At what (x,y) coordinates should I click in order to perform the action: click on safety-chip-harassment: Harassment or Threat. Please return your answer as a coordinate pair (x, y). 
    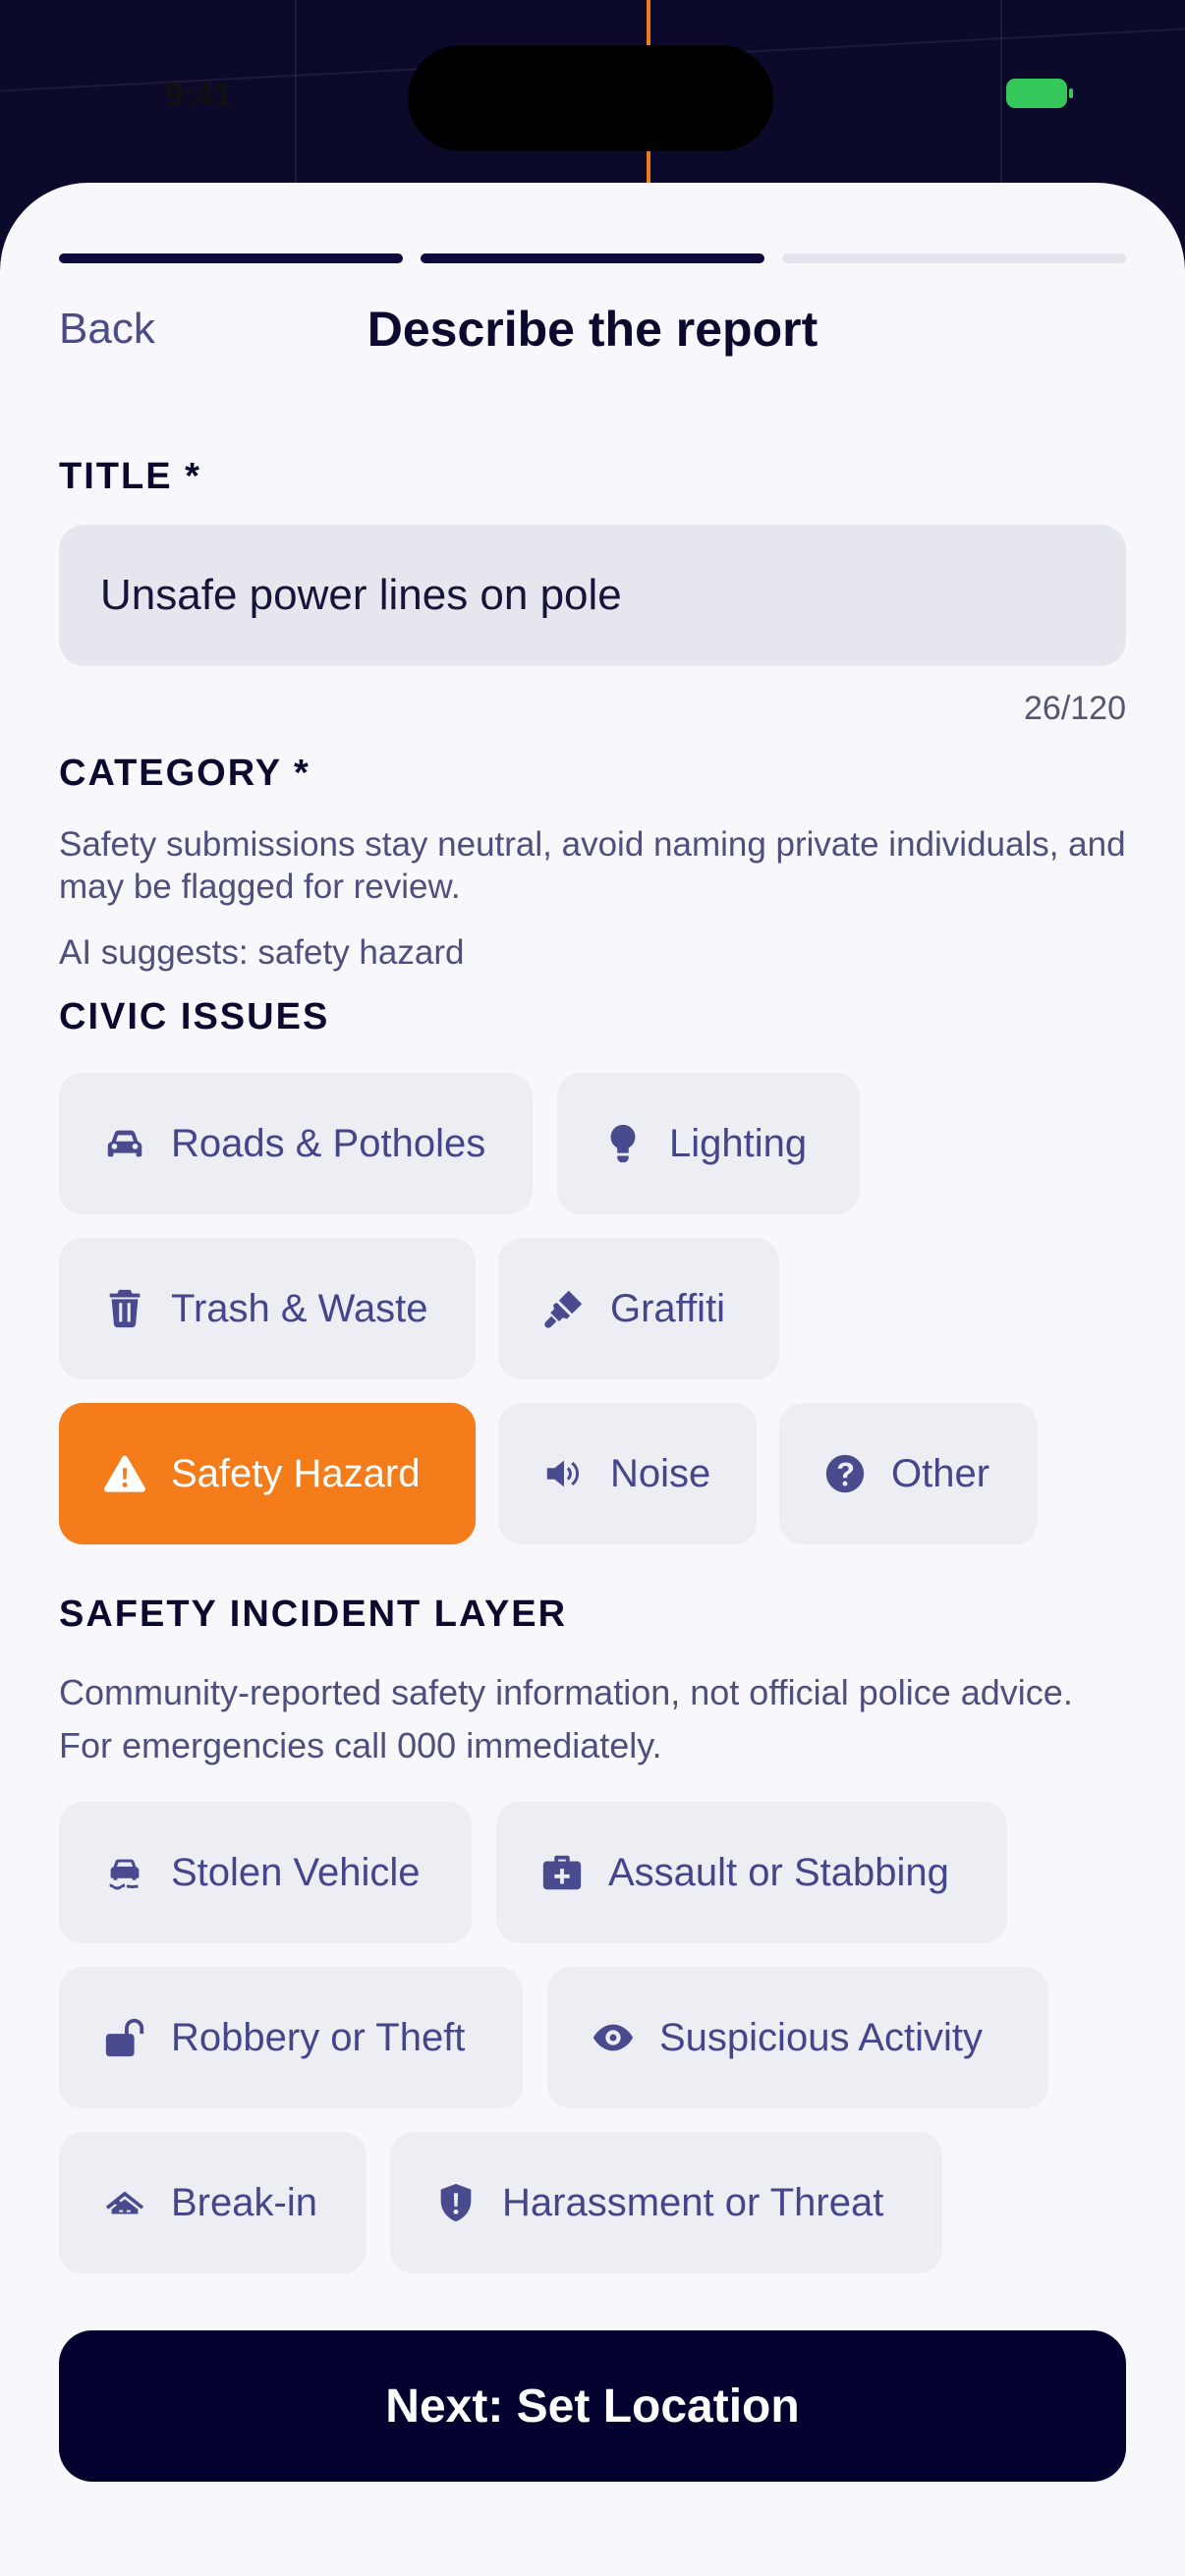
    Looking at the image, I should click on (666, 2202).